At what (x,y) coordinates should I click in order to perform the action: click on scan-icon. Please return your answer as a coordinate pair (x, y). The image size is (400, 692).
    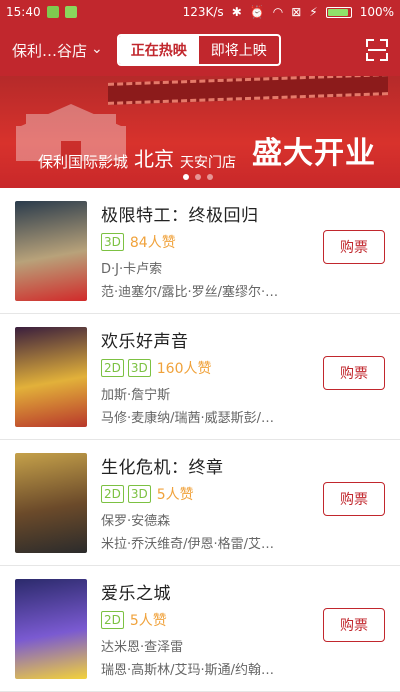
    Looking at the image, I should click on (377, 50).